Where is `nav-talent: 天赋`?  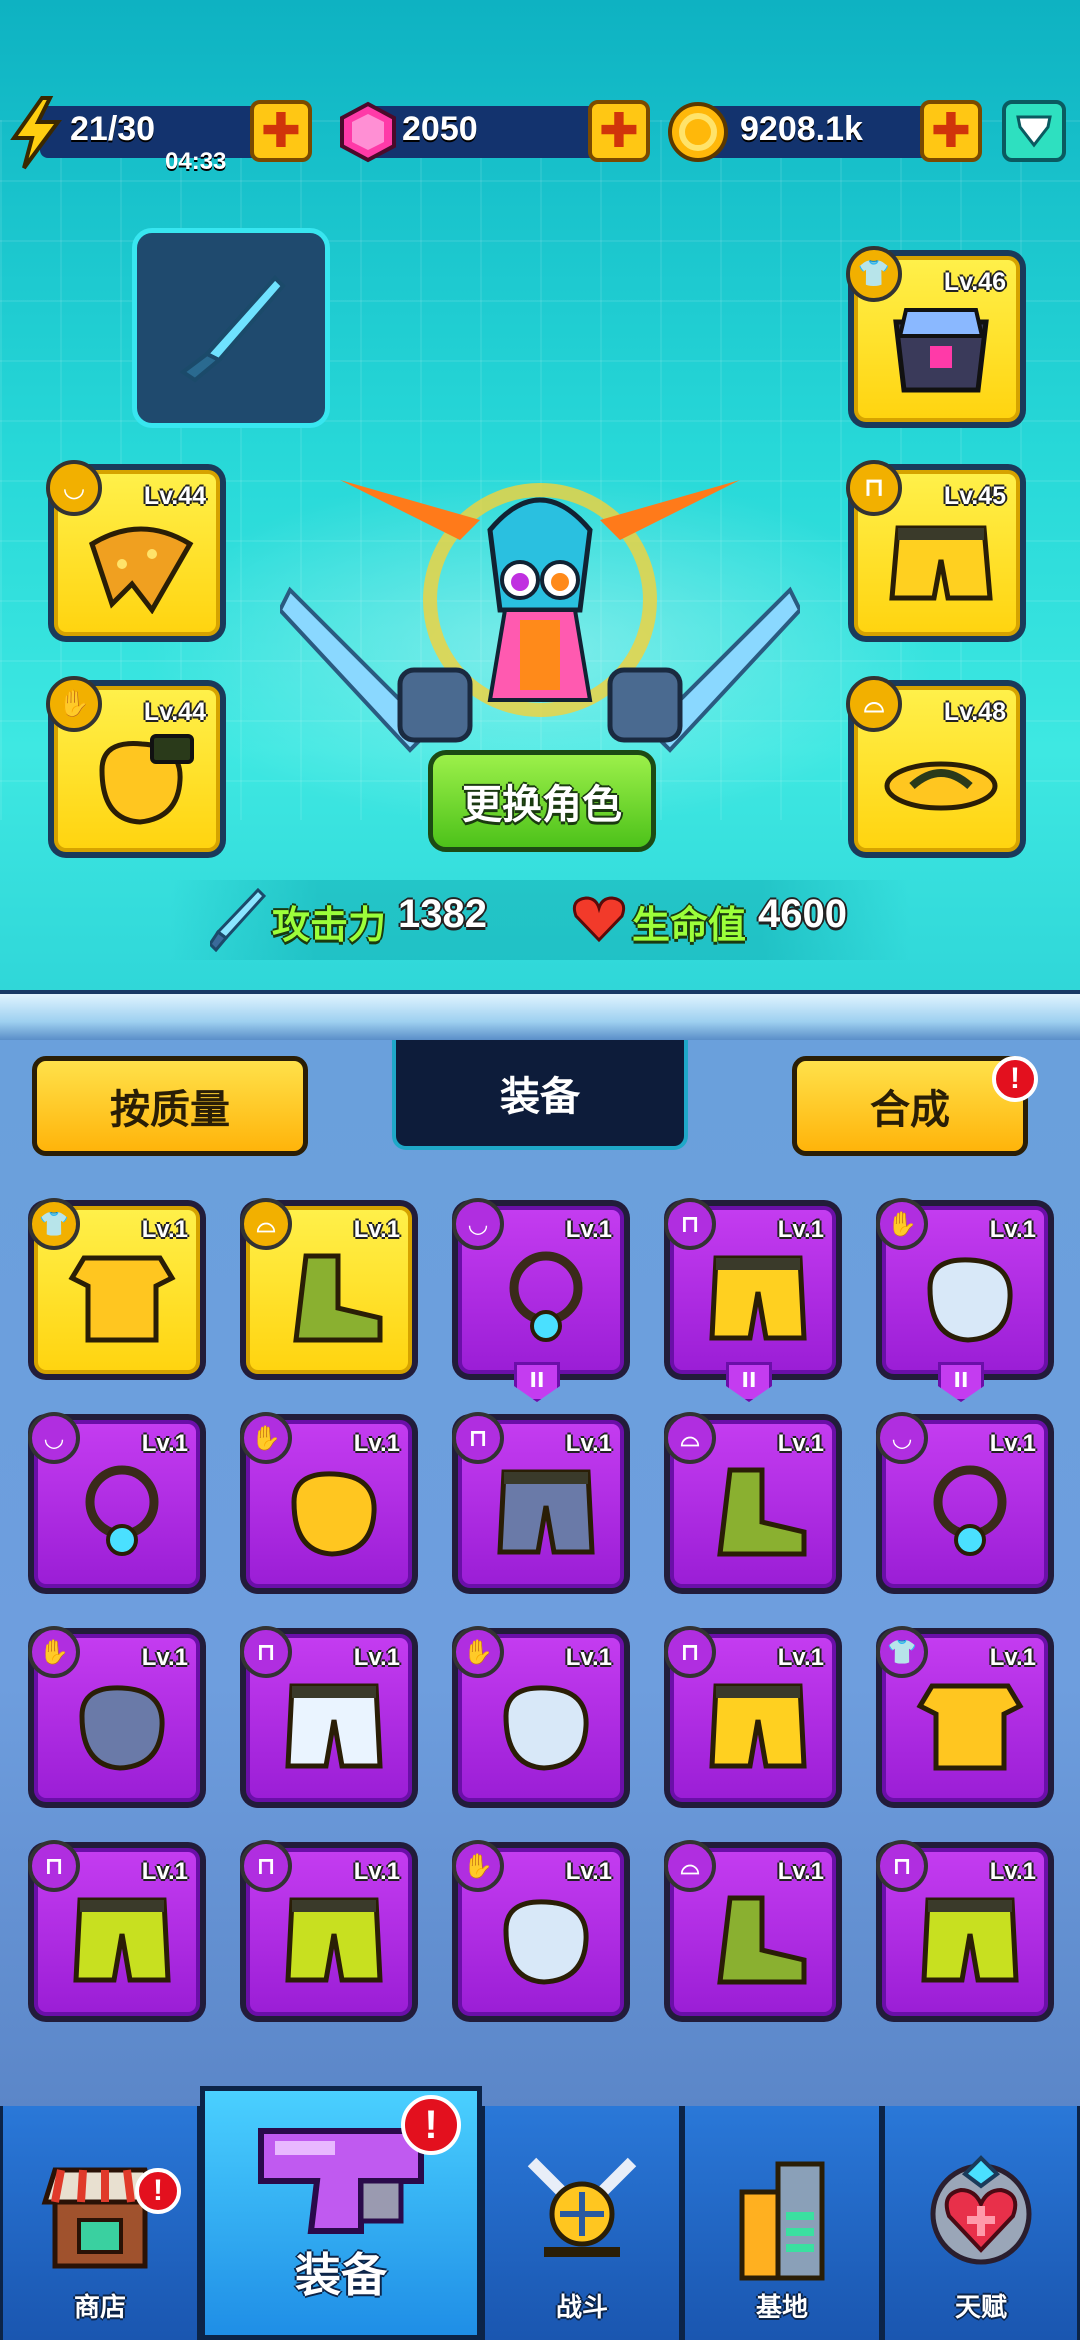 nav-talent: 天赋 is located at coordinates (981, 2223).